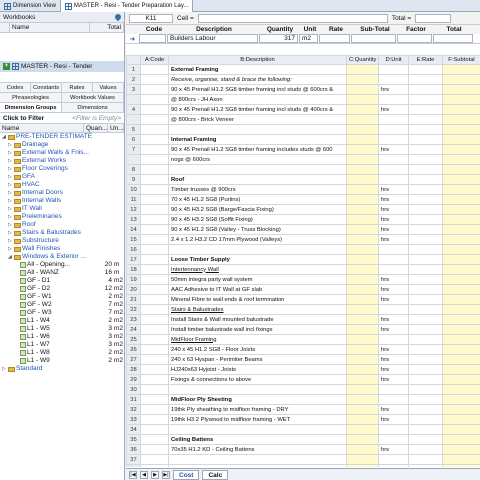 The image size is (480, 480). I want to click on cell-description: Loose Timber Supply, so click(257, 259).